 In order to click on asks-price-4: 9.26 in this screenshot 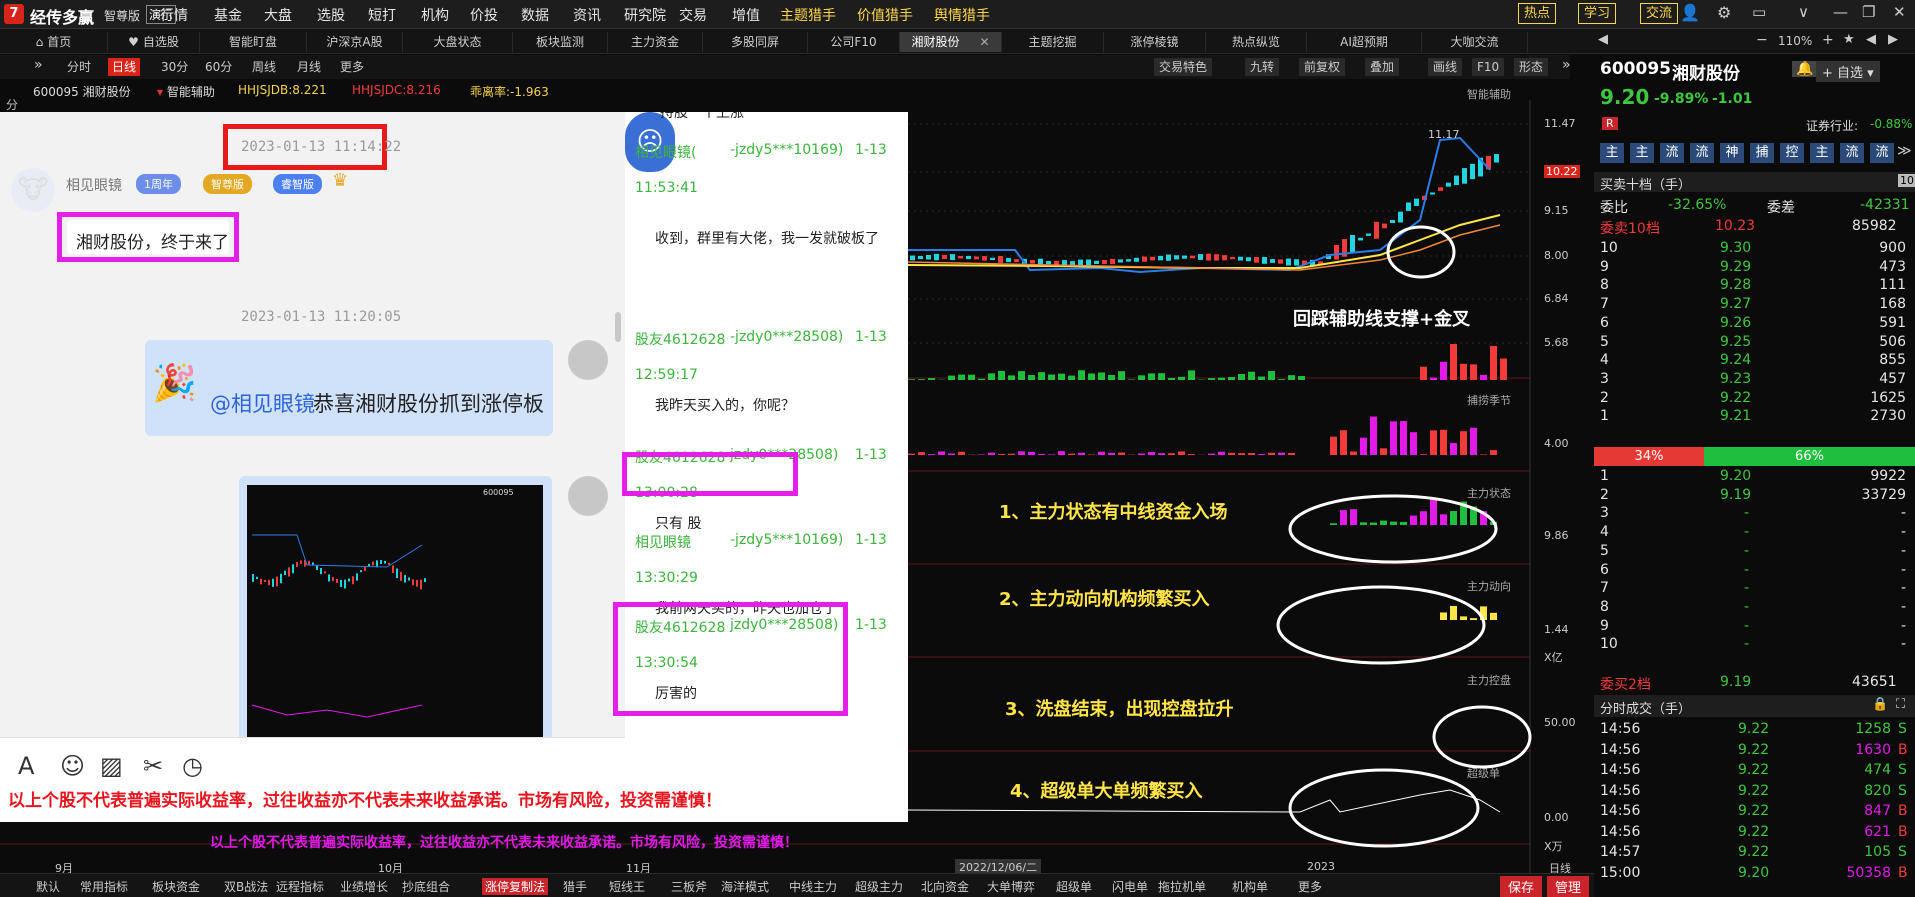, I will do `click(1735, 323)`.